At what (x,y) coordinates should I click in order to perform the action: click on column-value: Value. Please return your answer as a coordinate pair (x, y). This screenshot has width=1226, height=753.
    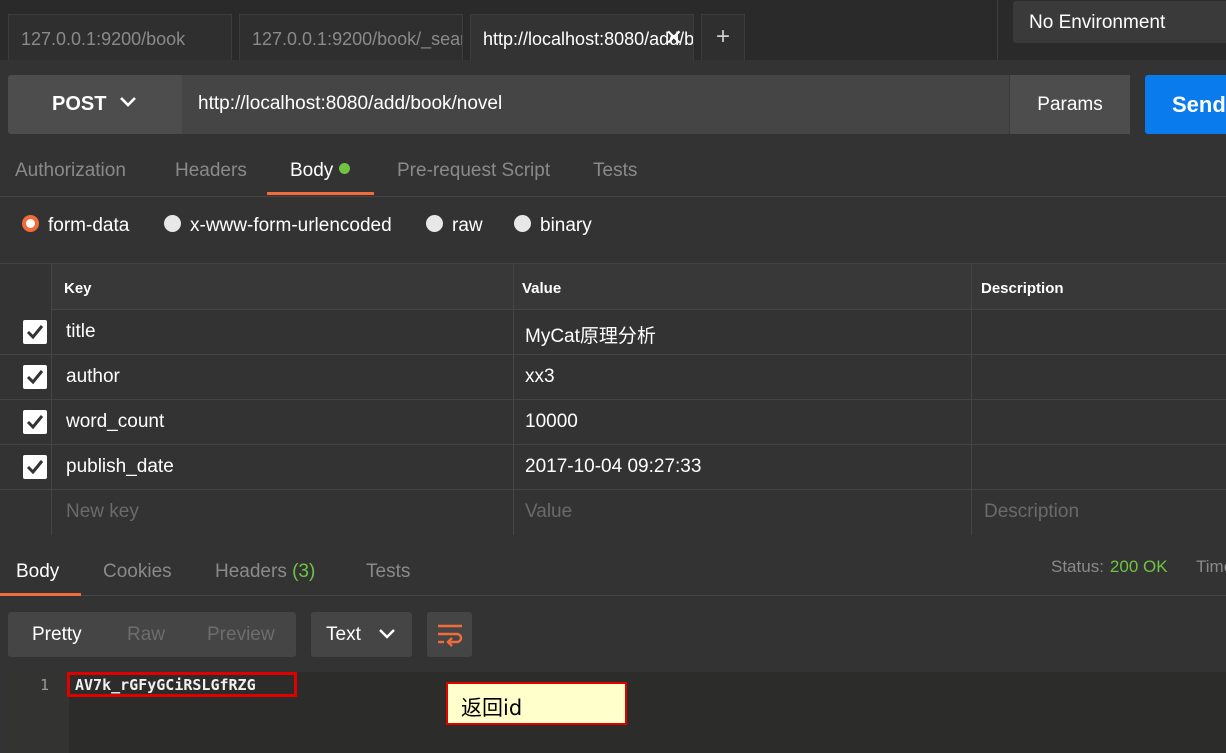
    Looking at the image, I should click on (542, 288).